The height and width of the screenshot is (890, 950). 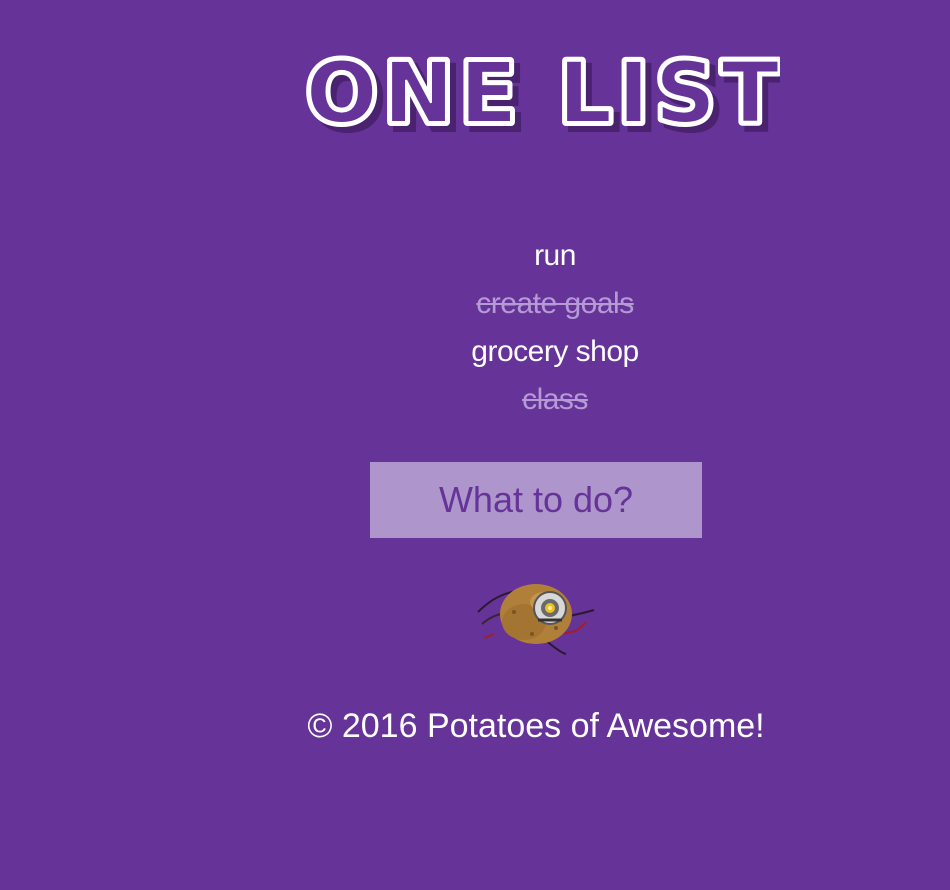 I want to click on app-title: ONE LIST ONE LIST ONE LIST, so click(x=540, y=95).